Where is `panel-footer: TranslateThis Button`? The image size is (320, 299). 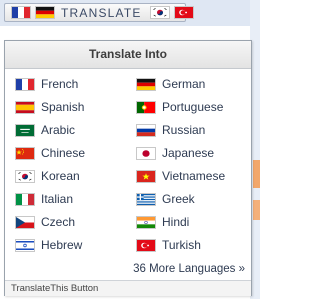
panel-footer: TranslateThis Button is located at coordinates (128, 288).